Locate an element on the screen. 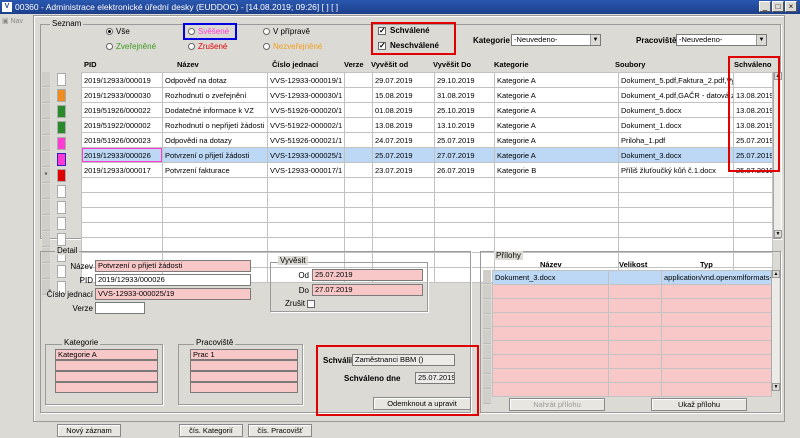 The height and width of the screenshot is (438, 800). cell-soubory: Dokument_5.docx is located at coordinates (676, 110).